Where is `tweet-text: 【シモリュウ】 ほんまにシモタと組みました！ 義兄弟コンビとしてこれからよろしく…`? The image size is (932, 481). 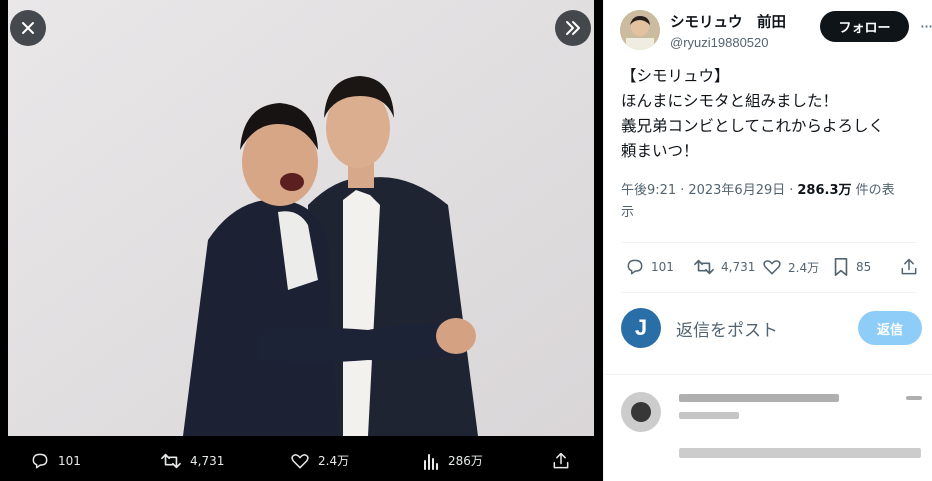 tweet-text: 【シモリュウ】 ほんまにシモタと組みました！ 義兄弟コンビとしてこれからよろしく… is located at coordinates (771, 114).